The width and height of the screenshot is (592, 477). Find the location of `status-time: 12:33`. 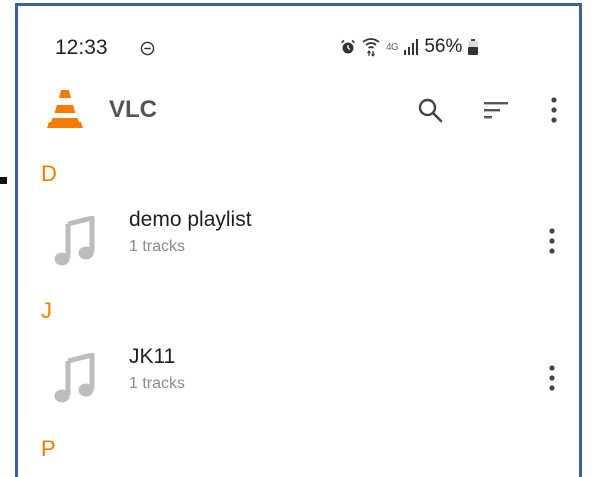

status-time: 12:33 is located at coordinates (81, 47).